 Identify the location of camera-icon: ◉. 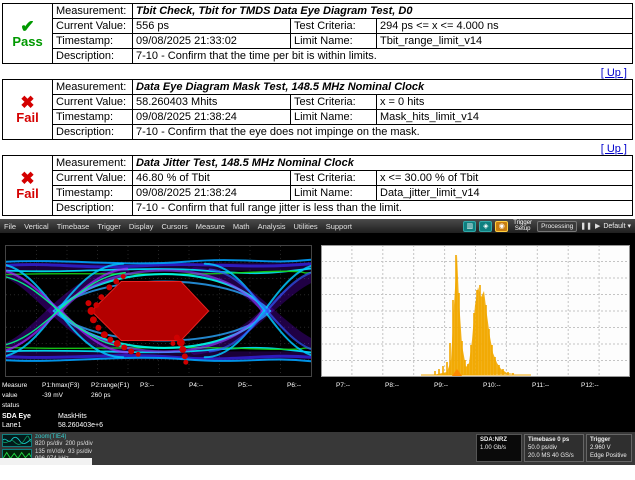
(502, 226).